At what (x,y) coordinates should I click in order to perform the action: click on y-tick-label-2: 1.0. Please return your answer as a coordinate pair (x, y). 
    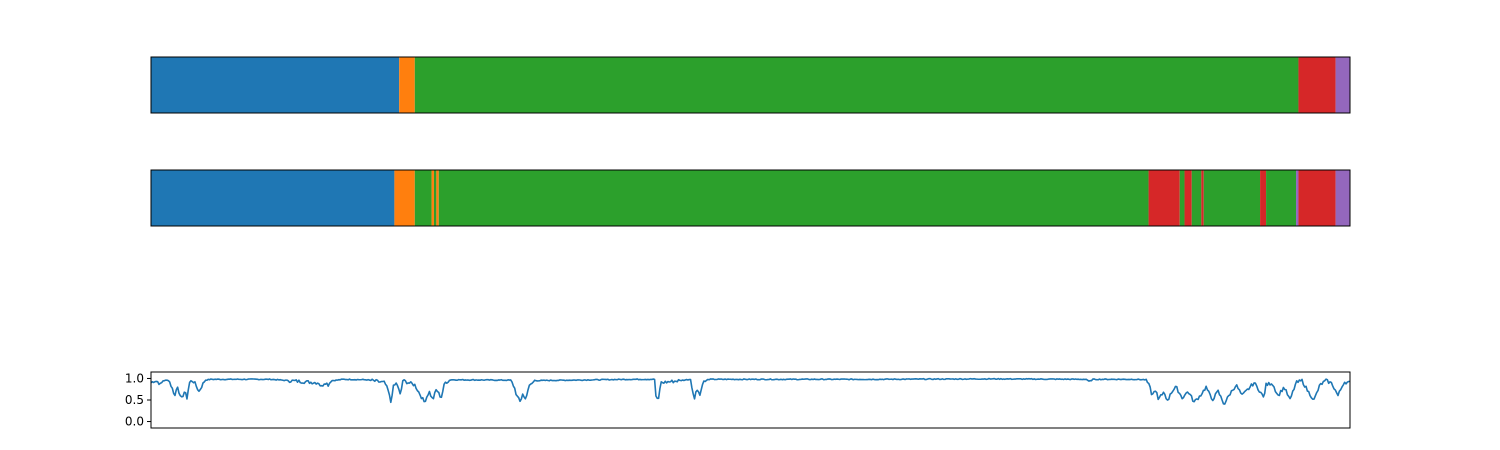
    Looking at the image, I should click on (134, 378).